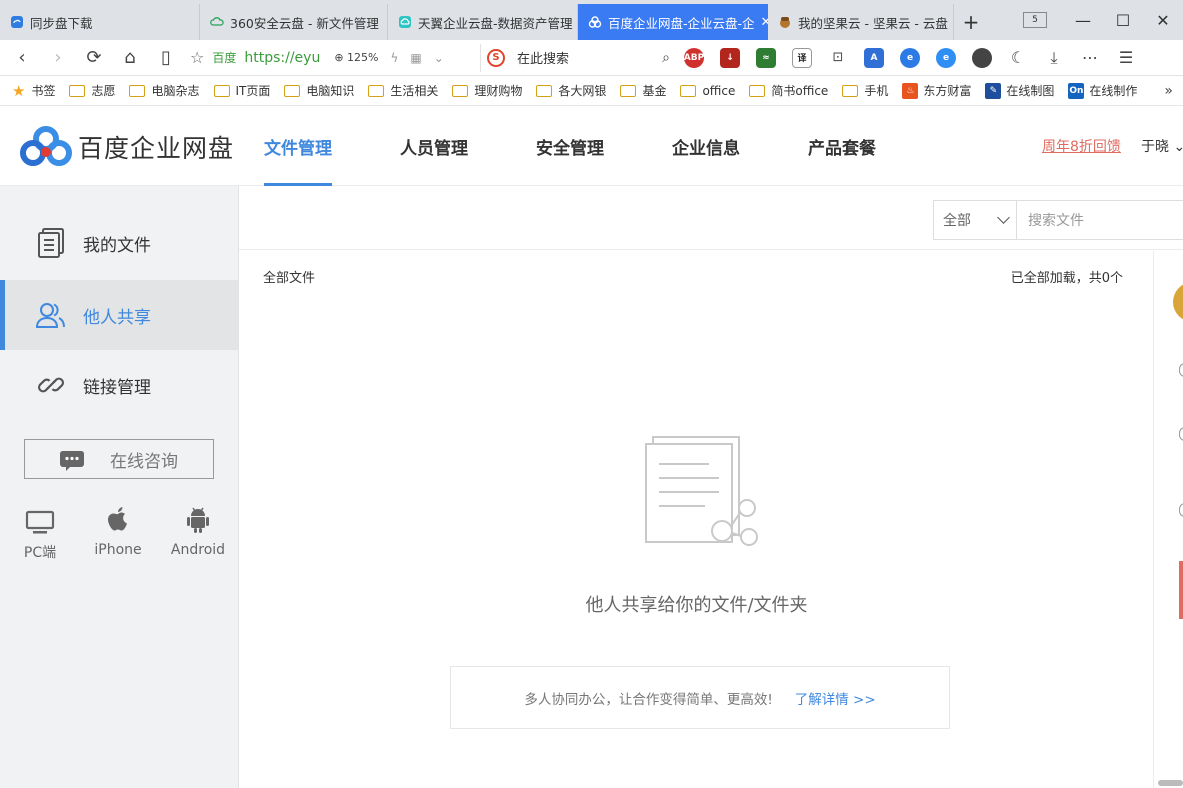  Describe the element at coordinates (910, 58) in the screenshot. I see `chat-extension-icon: e` at that location.